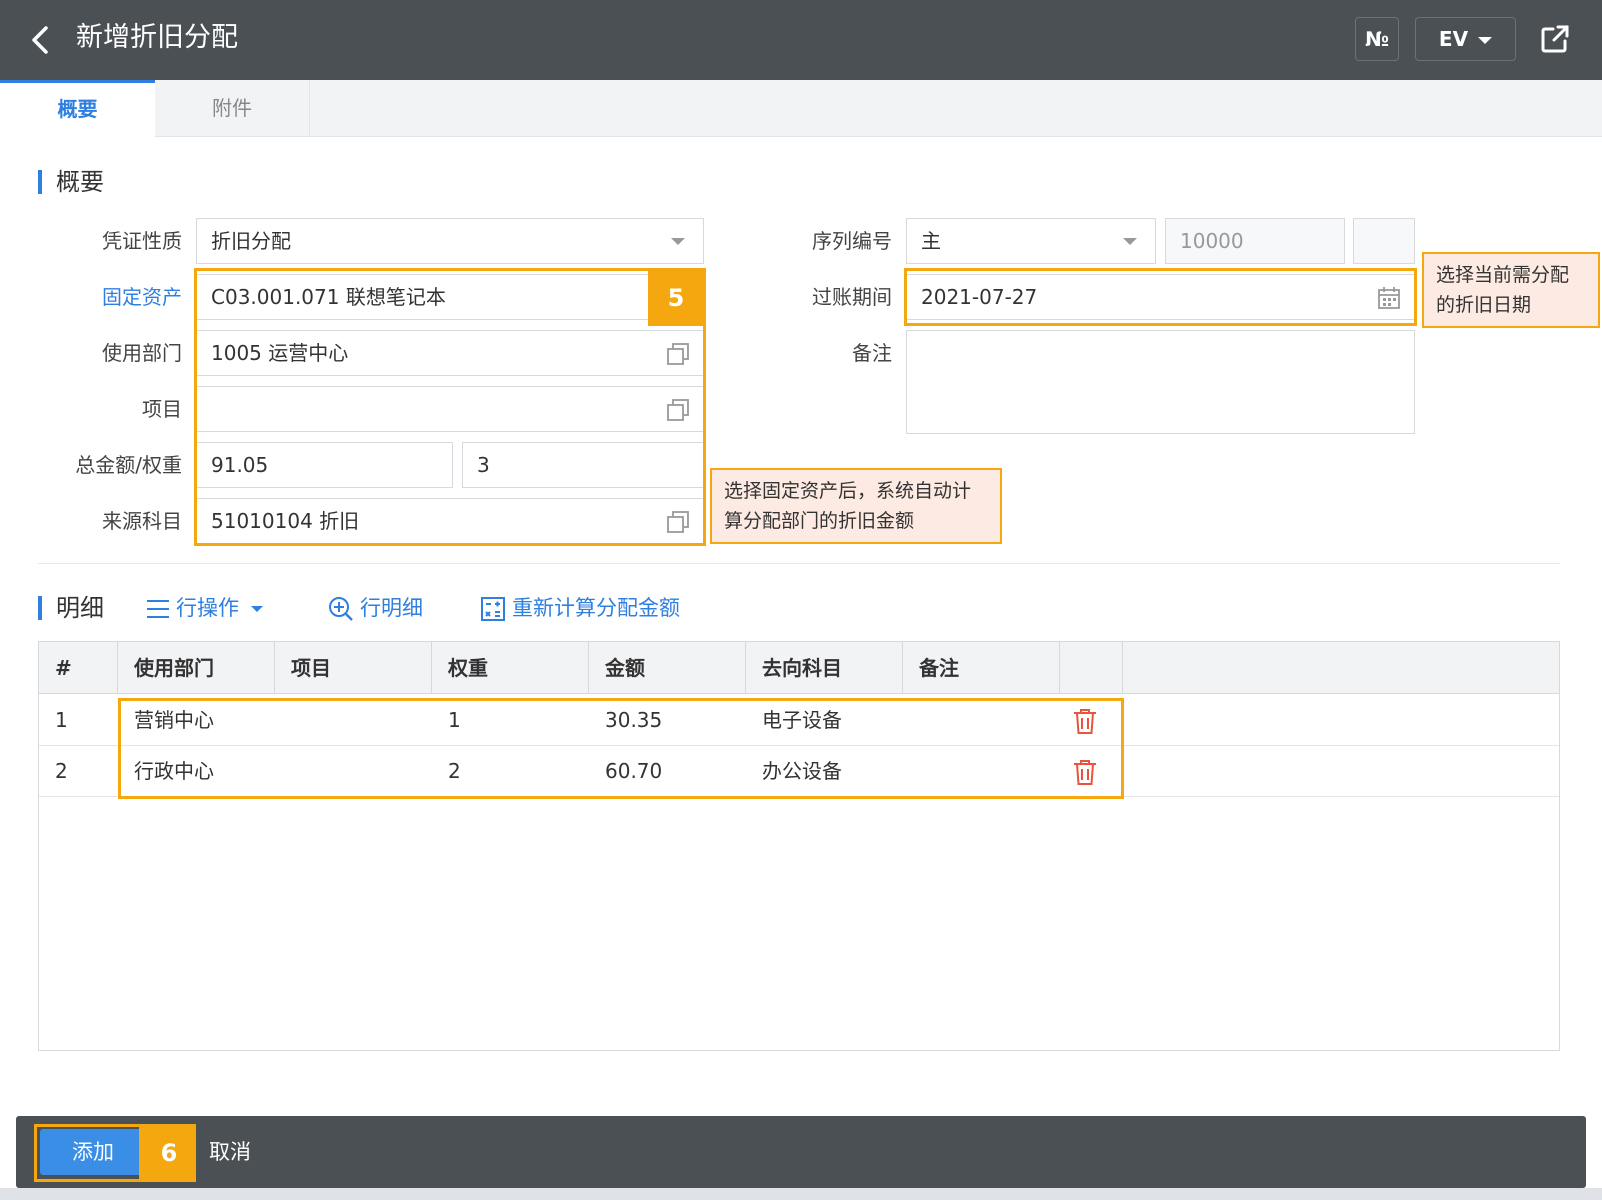 This screenshot has height=1200, width=1602. What do you see at coordinates (61, 720) in the screenshot?
I see `cell-index: 1` at bounding box center [61, 720].